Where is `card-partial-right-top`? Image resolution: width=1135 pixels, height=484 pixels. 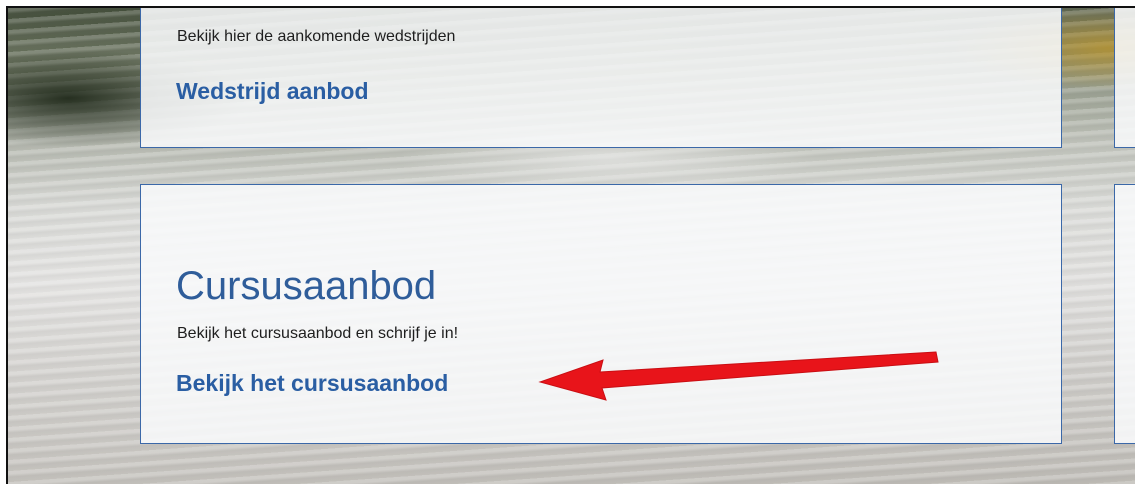
card-partial-right-top is located at coordinates (1124, 78).